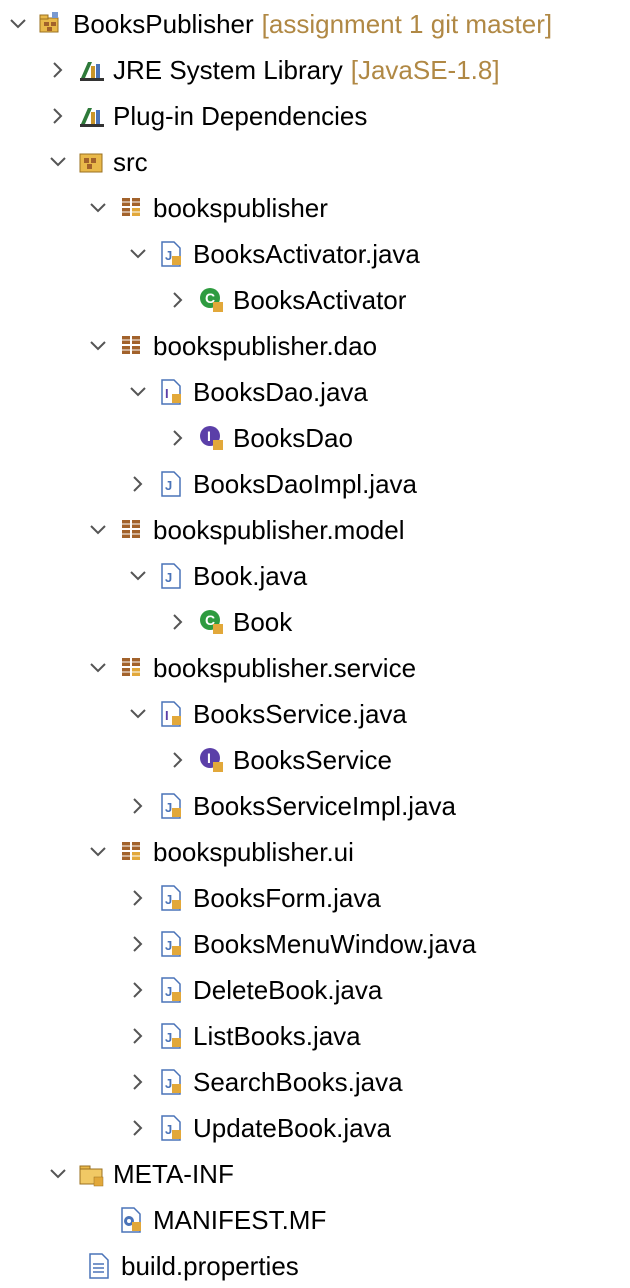 This screenshot has height=1288, width=630. I want to click on tree-item-label: BooksService.java, so click(300, 714).